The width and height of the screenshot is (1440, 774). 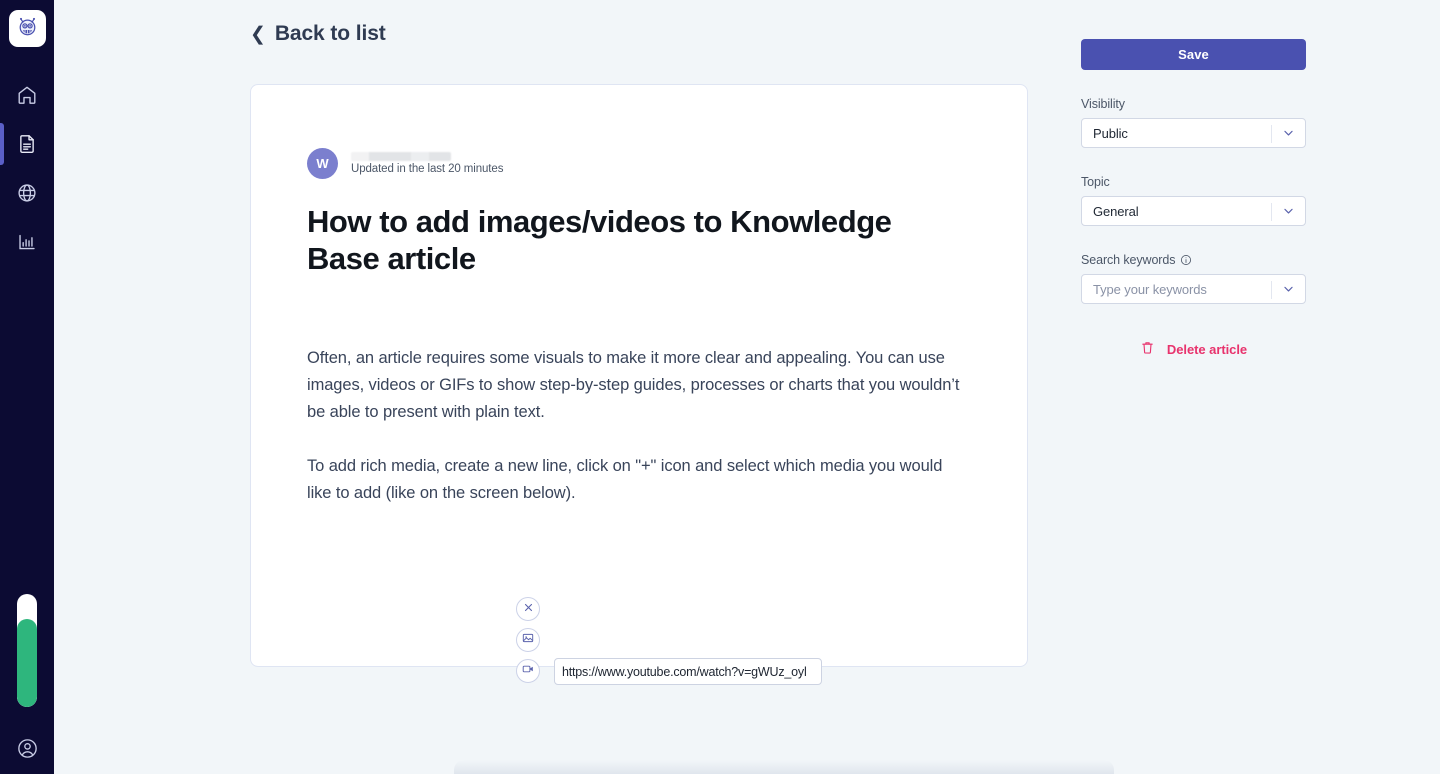 What do you see at coordinates (258, 34) in the screenshot?
I see `chevron-left-icon: ❮` at bounding box center [258, 34].